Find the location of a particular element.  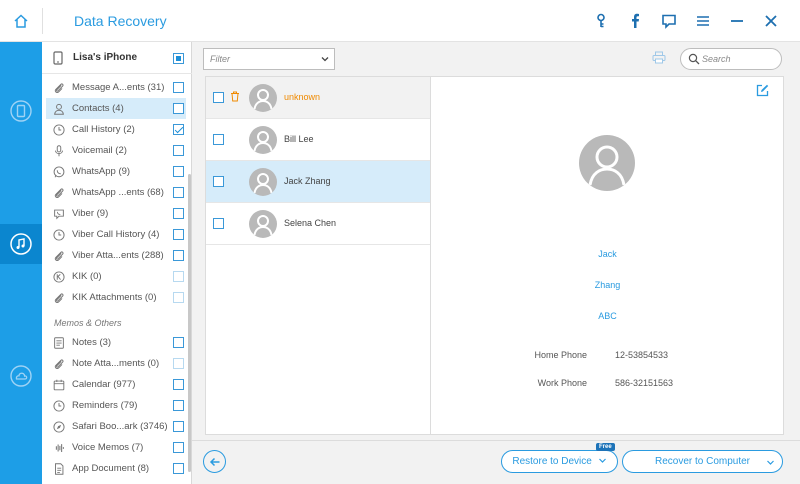

category-item: Reminders (79) is located at coordinates (116, 405).